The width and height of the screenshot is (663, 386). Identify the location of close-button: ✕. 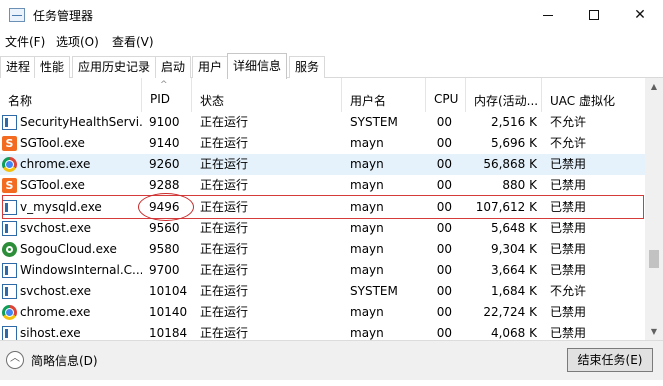
(640, 15).